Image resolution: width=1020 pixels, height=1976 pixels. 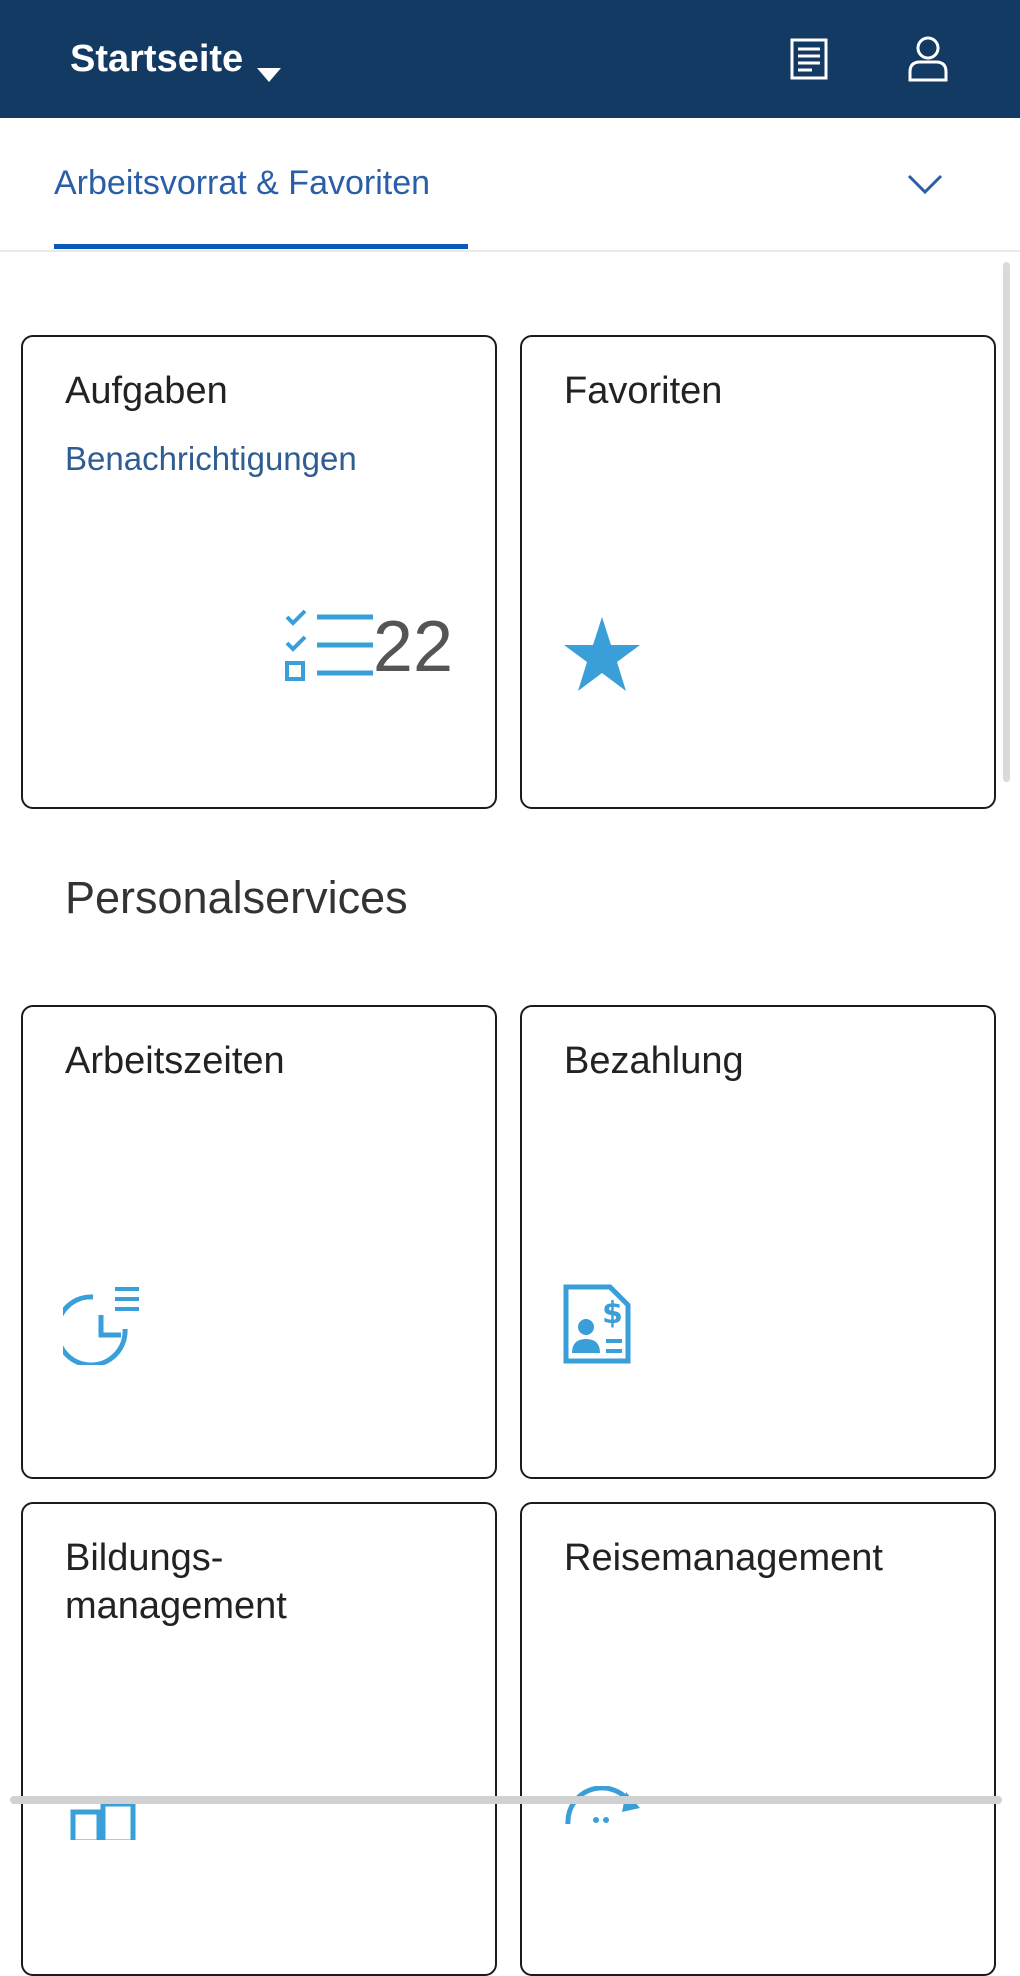 What do you see at coordinates (925, 184) in the screenshot?
I see `chevron-down-icon` at bounding box center [925, 184].